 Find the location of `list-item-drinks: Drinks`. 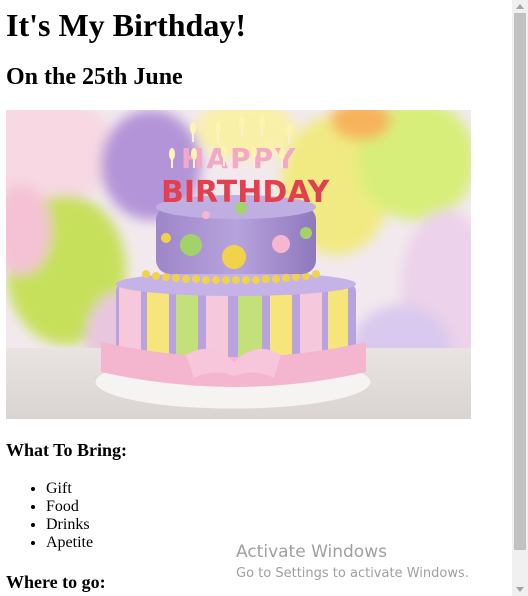

list-item-drinks: Drinks is located at coordinates (69, 525).